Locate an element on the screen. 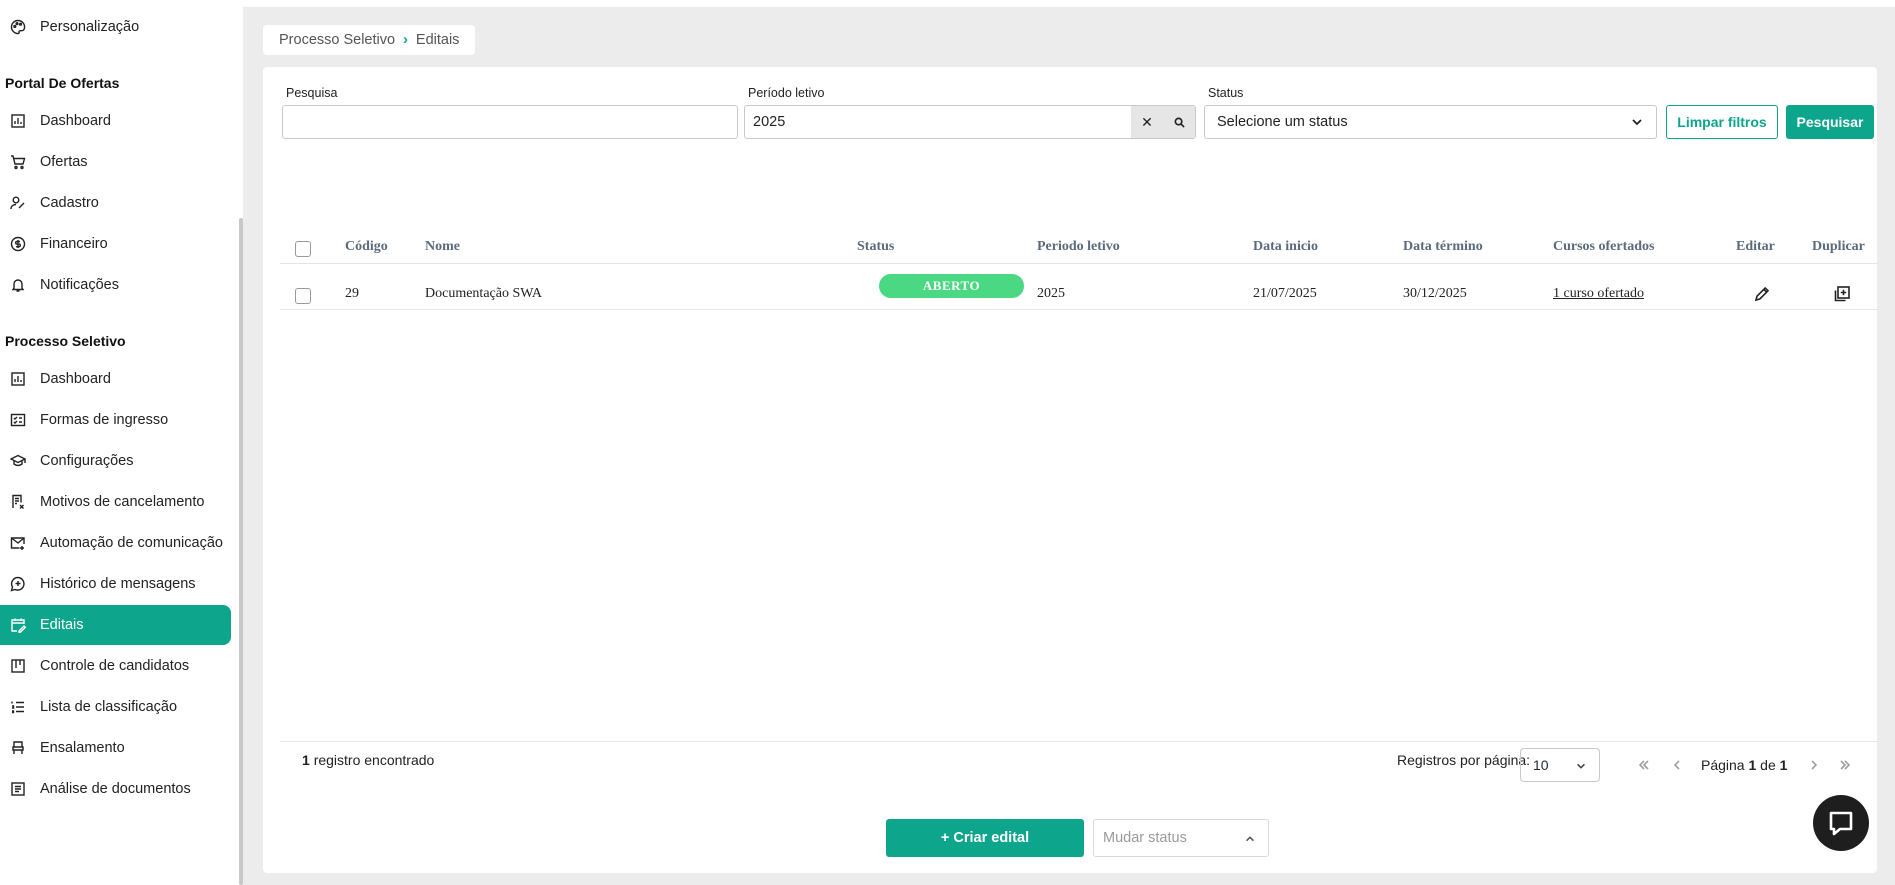 The width and height of the screenshot is (1895, 885). row-checkbox is located at coordinates (303, 296).